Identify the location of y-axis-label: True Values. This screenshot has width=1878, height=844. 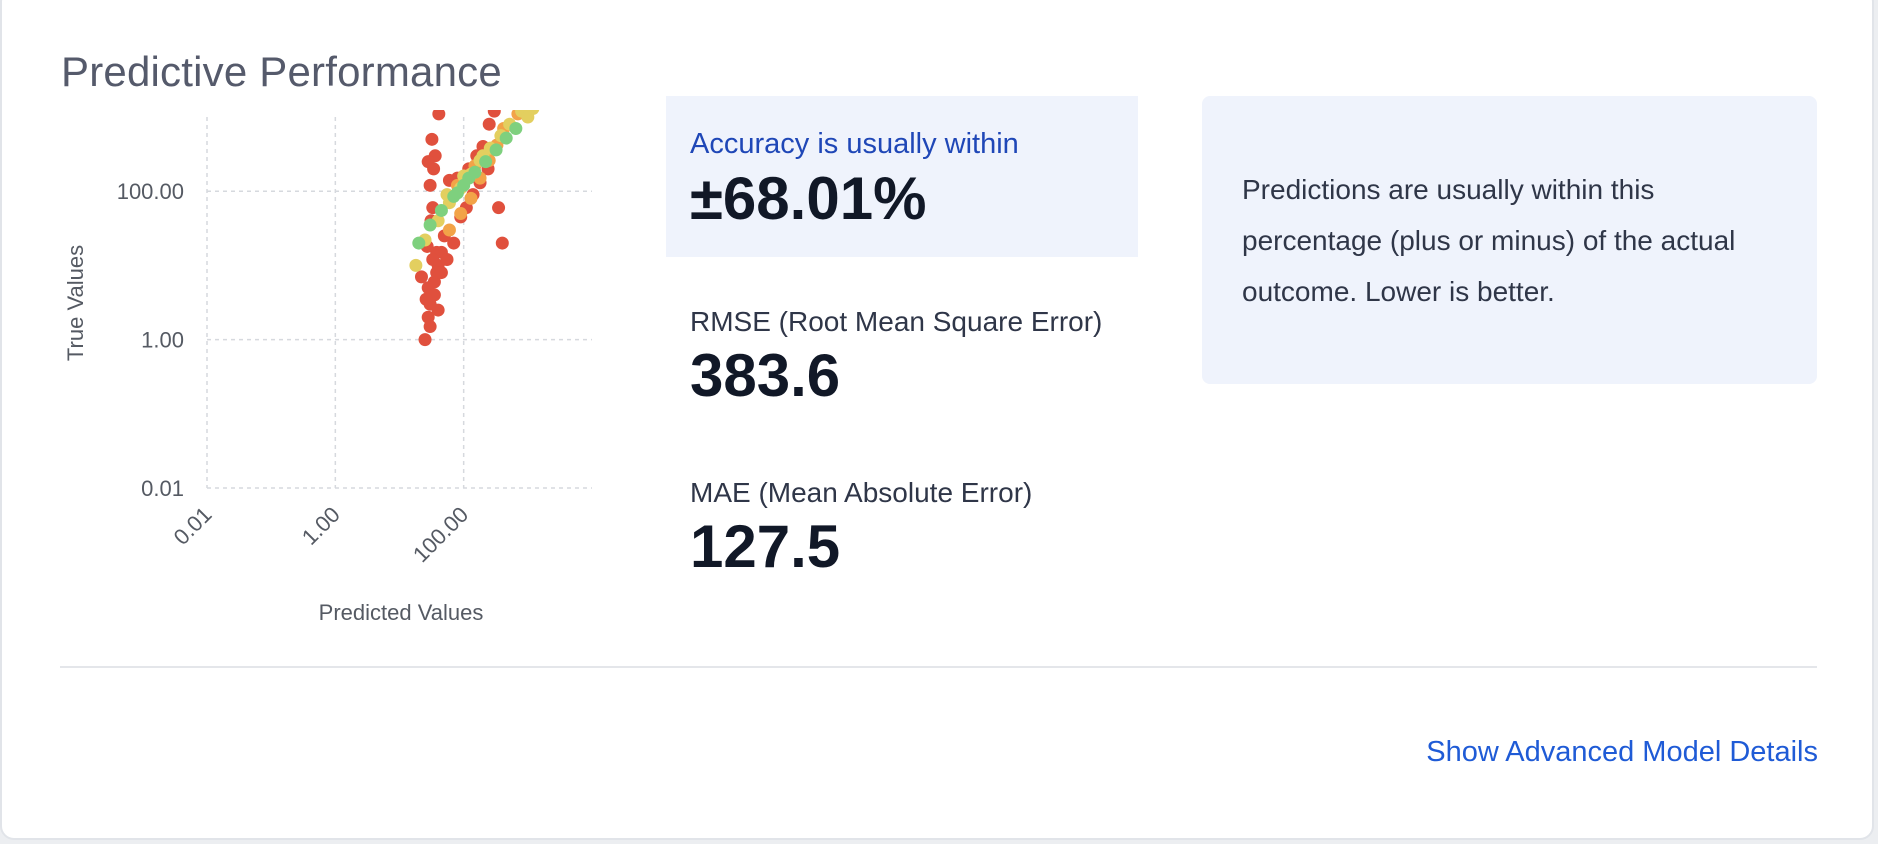
(75, 303).